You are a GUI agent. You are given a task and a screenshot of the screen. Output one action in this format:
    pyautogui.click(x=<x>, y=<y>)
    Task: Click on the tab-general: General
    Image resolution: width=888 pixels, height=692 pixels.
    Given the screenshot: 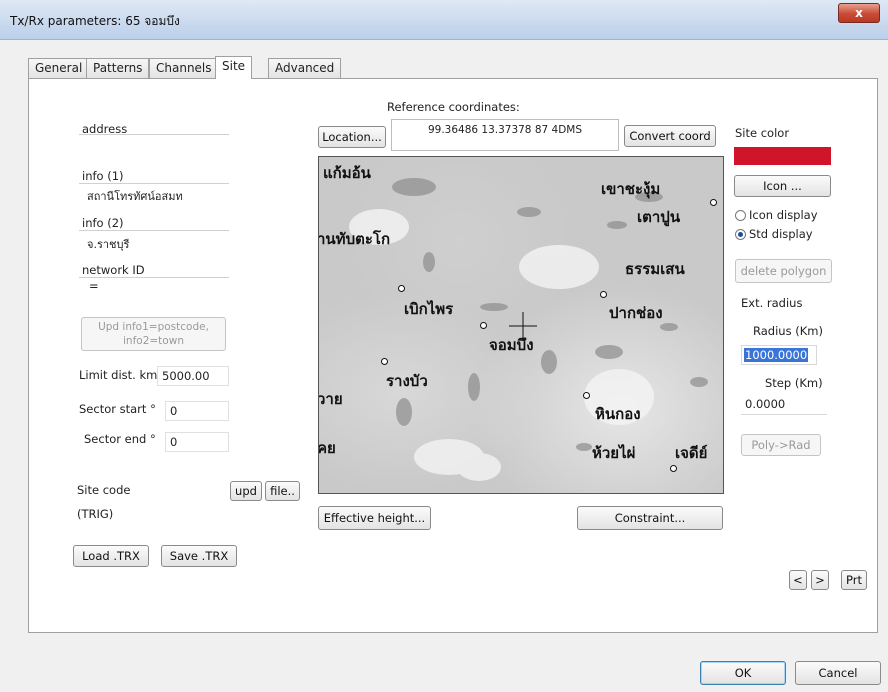 What is the action you would take?
    pyautogui.click(x=59, y=68)
    